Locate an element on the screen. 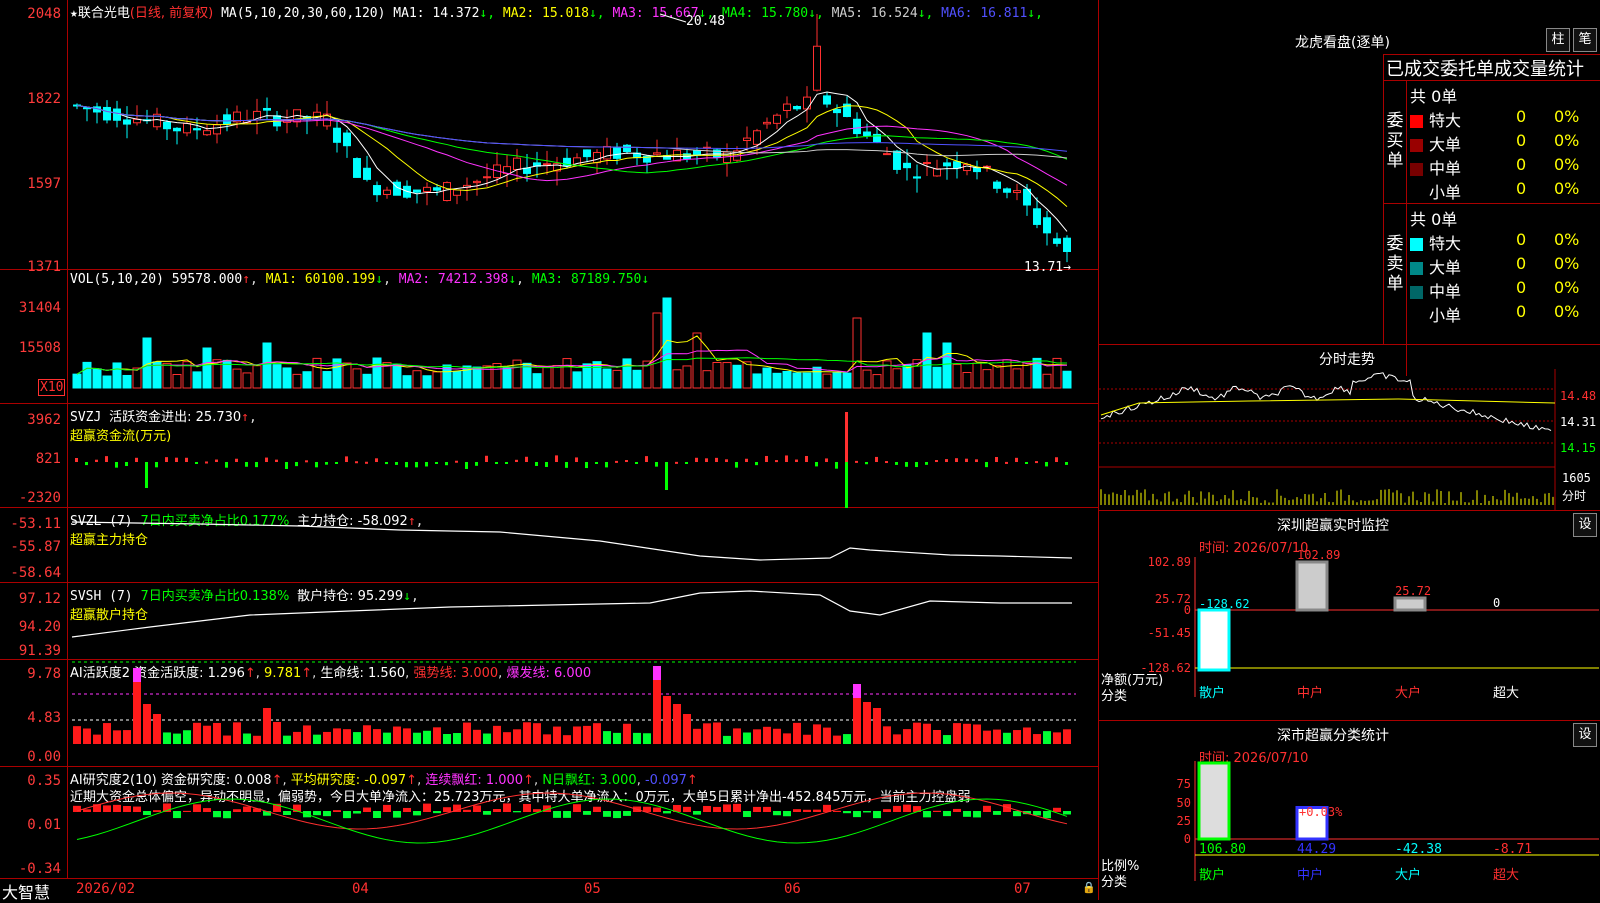 Image resolution: width=1600 pixels, height=903 pixels. volume-chart is located at coordinates (549, 337).